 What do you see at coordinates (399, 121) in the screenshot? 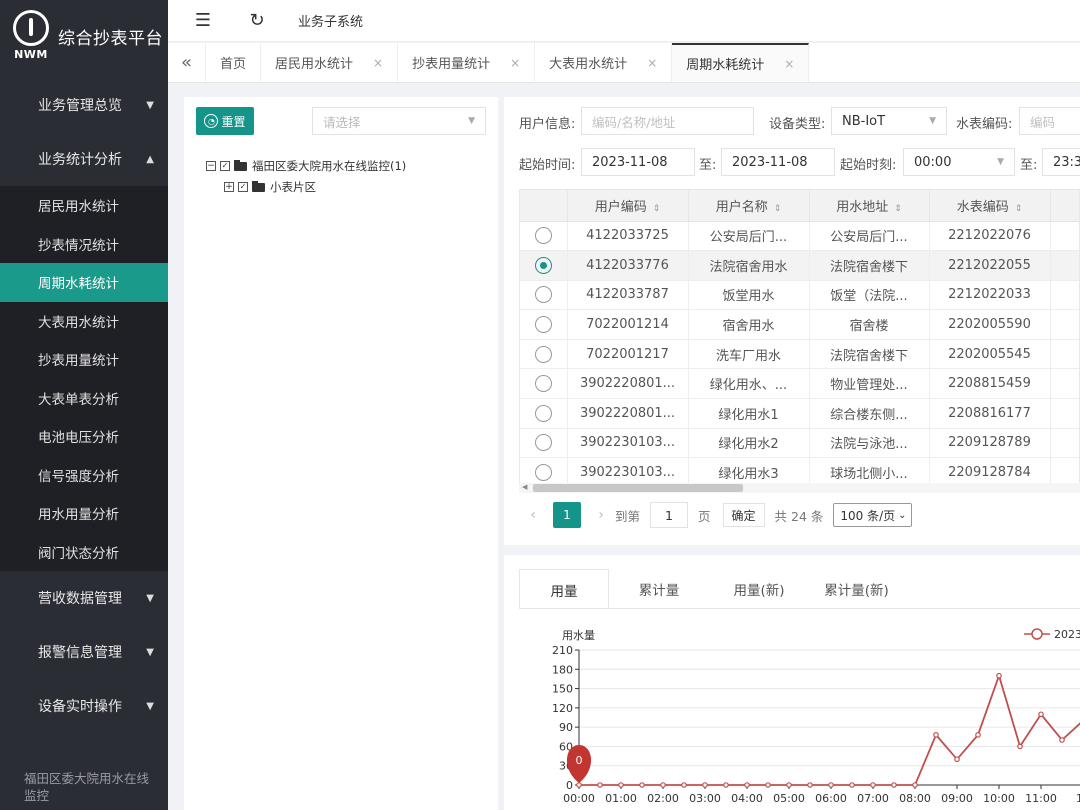
I see `tree-select: 请选择 ▼` at bounding box center [399, 121].